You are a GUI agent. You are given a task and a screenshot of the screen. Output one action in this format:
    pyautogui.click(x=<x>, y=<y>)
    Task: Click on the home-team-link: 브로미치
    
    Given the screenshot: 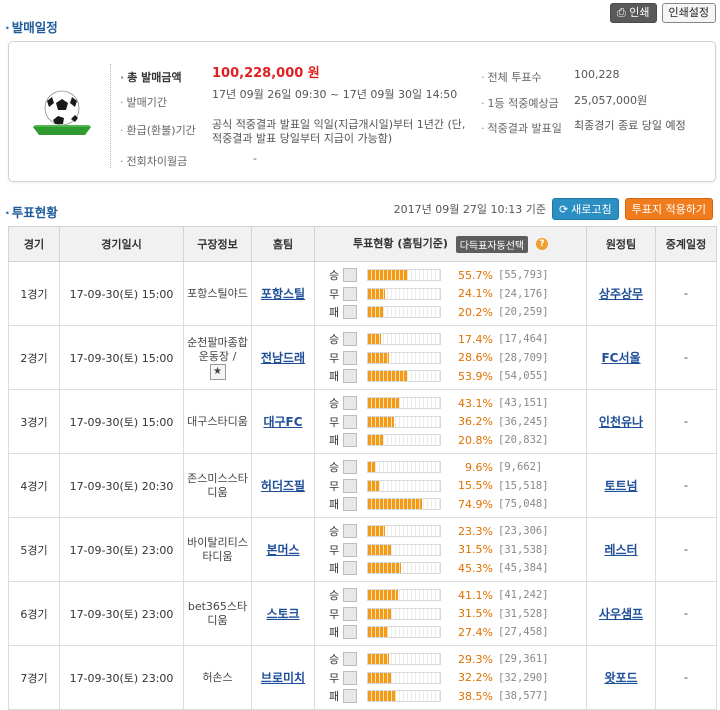 What is the action you would take?
    pyautogui.click(x=283, y=678)
    